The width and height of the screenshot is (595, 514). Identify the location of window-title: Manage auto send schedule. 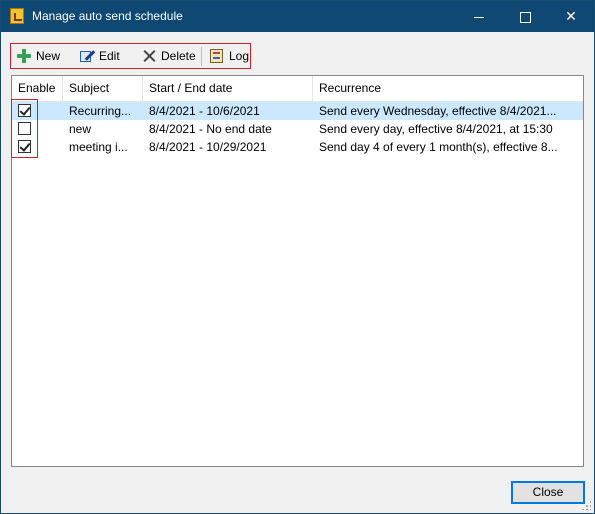
(107, 16).